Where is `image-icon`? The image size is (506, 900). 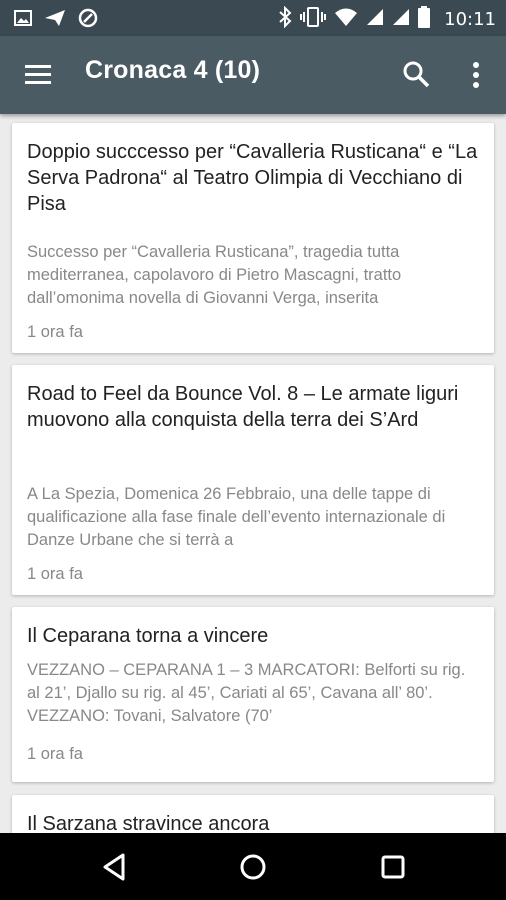
image-icon is located at coordinates (23, 20).